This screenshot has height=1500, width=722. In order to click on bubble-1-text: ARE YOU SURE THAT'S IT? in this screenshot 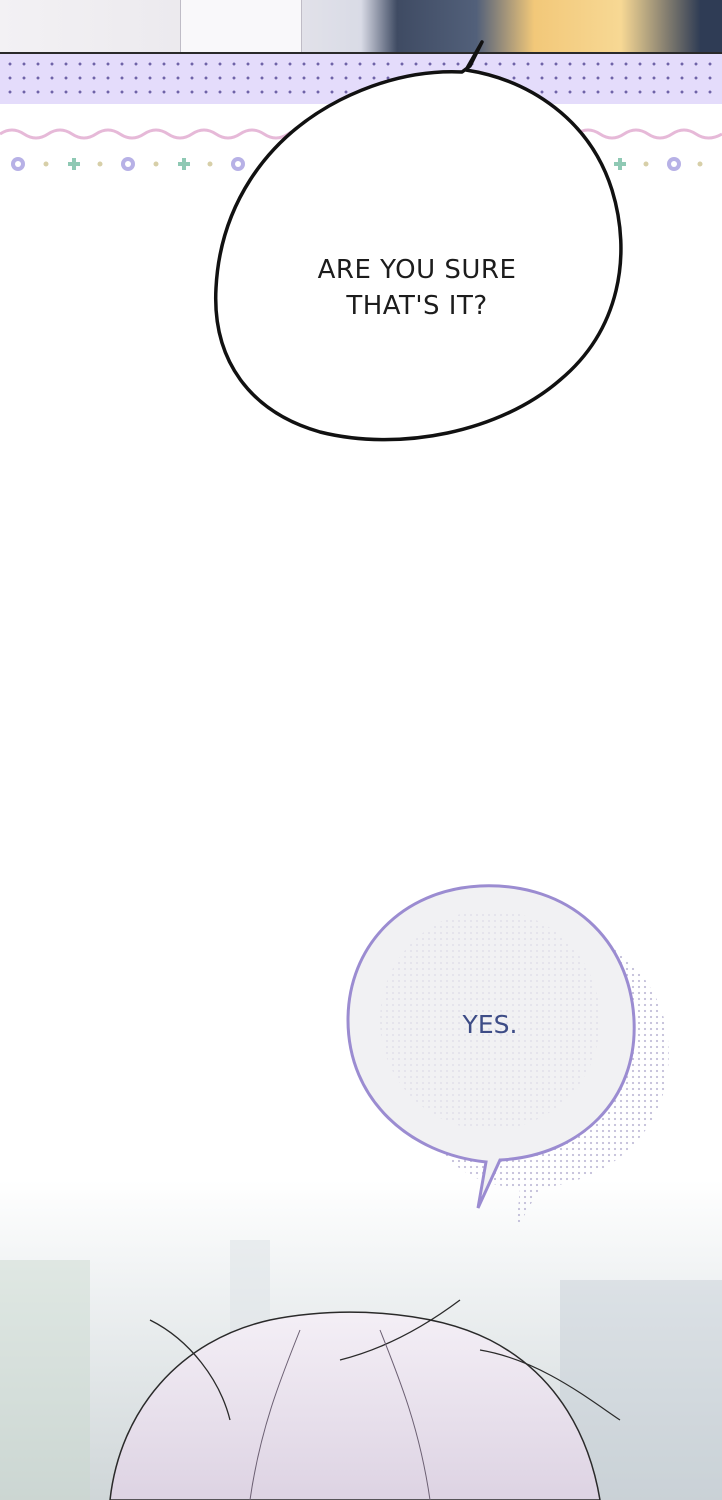, I will do `click(417, 288)`.